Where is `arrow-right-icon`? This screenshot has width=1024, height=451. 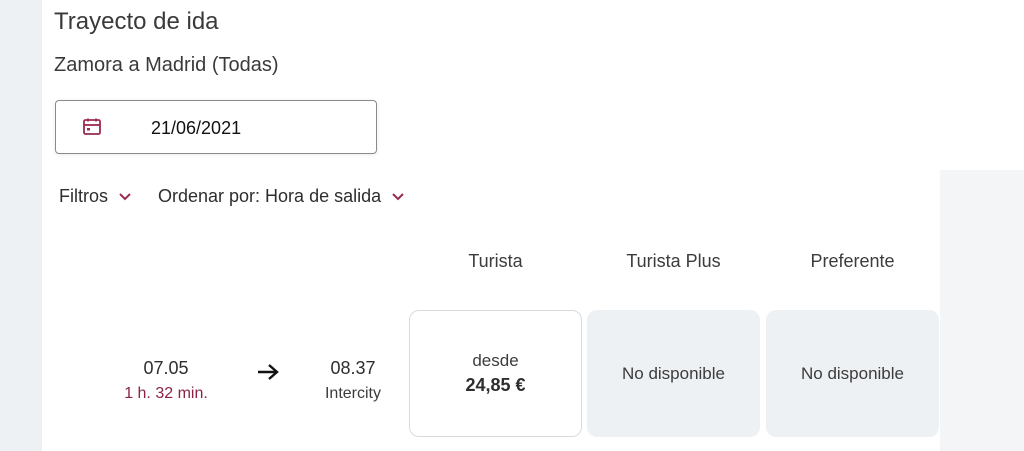 arrow-right-icon is located at coordinates (268, 372).